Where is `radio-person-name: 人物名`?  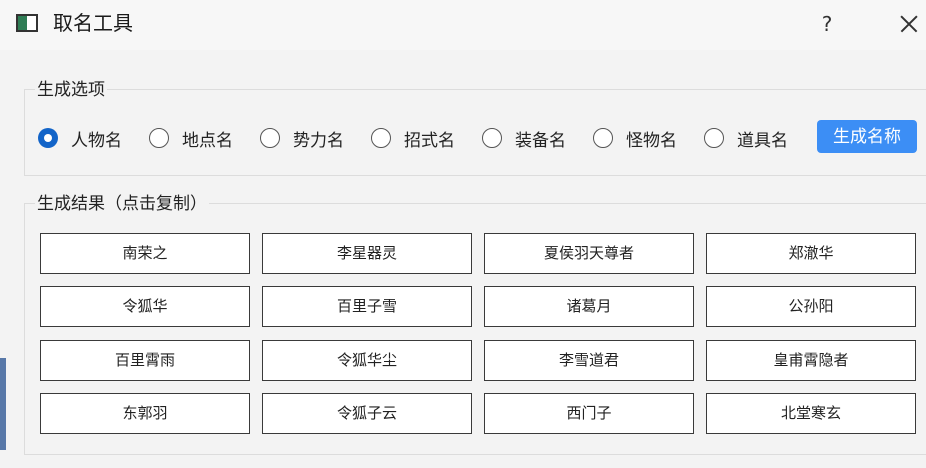 radio-person-name: 人物名 is located at coordinates (80, 138).